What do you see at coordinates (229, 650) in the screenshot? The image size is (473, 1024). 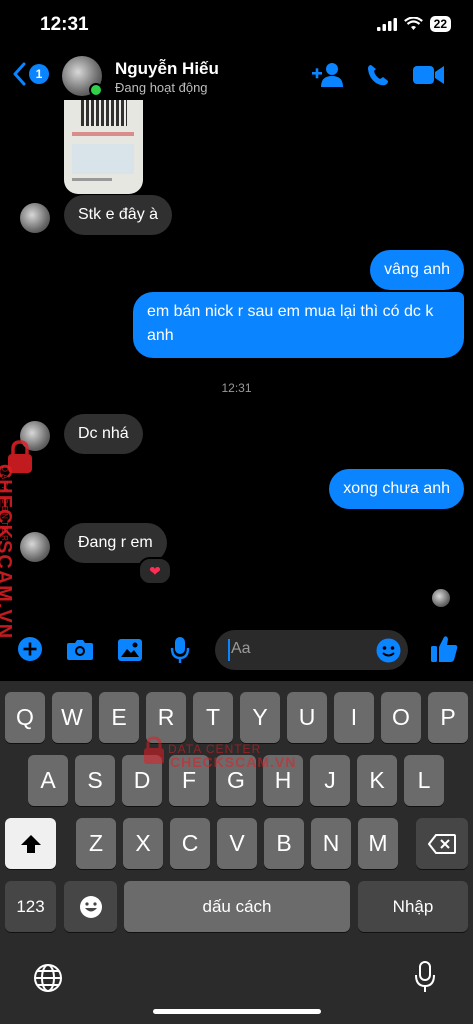 I see `text-cursor` at bounding box center [229, 650].